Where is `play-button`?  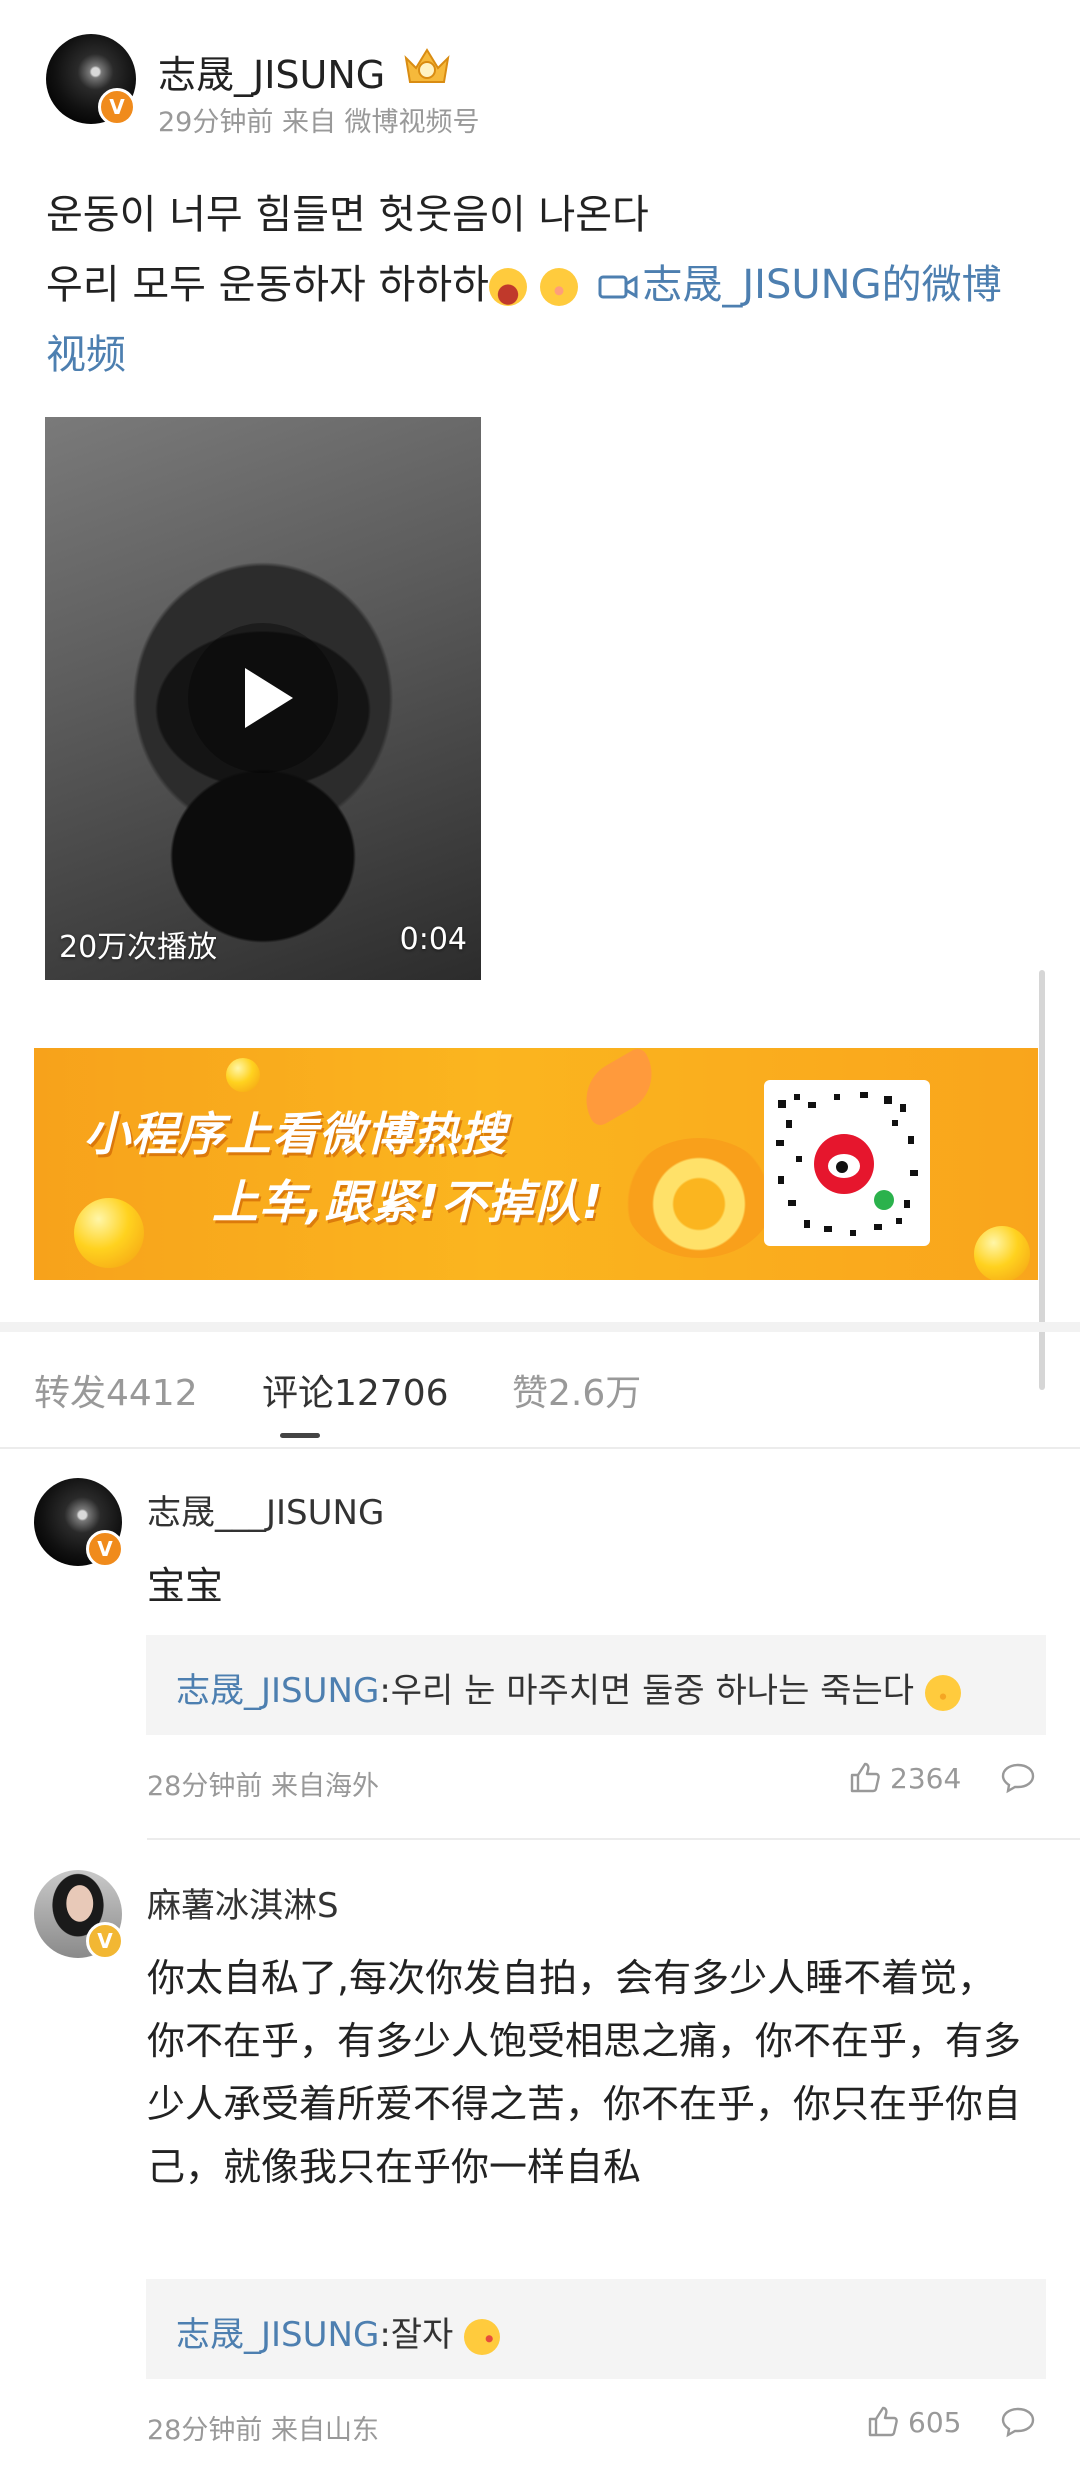 play-button is located at coordinates (263, 698).